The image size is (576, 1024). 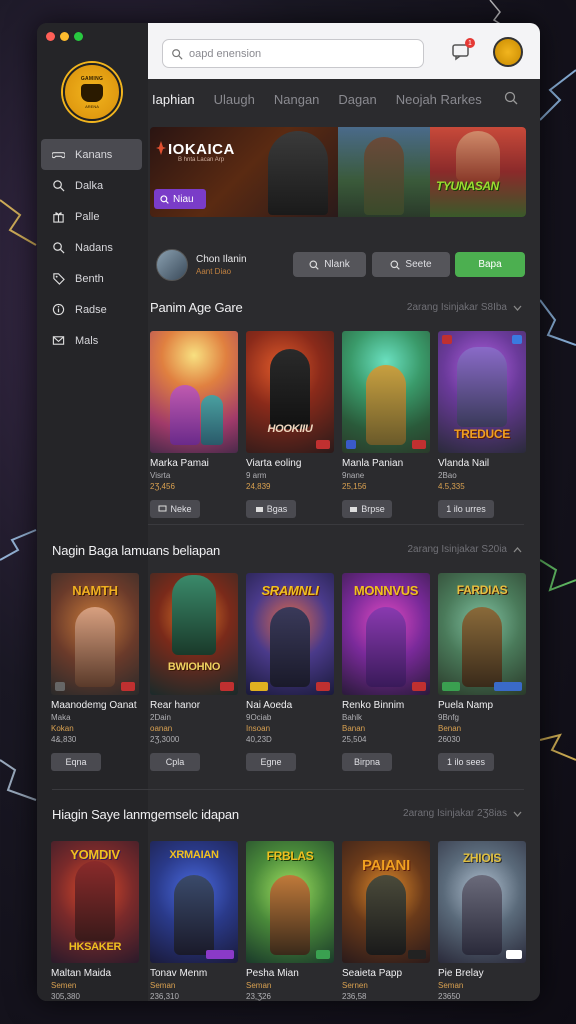 What do you see at coordinates (297, 99) in the screenshot?
I see `tab-nangan: Nangan` at bounding box center [297, 99].